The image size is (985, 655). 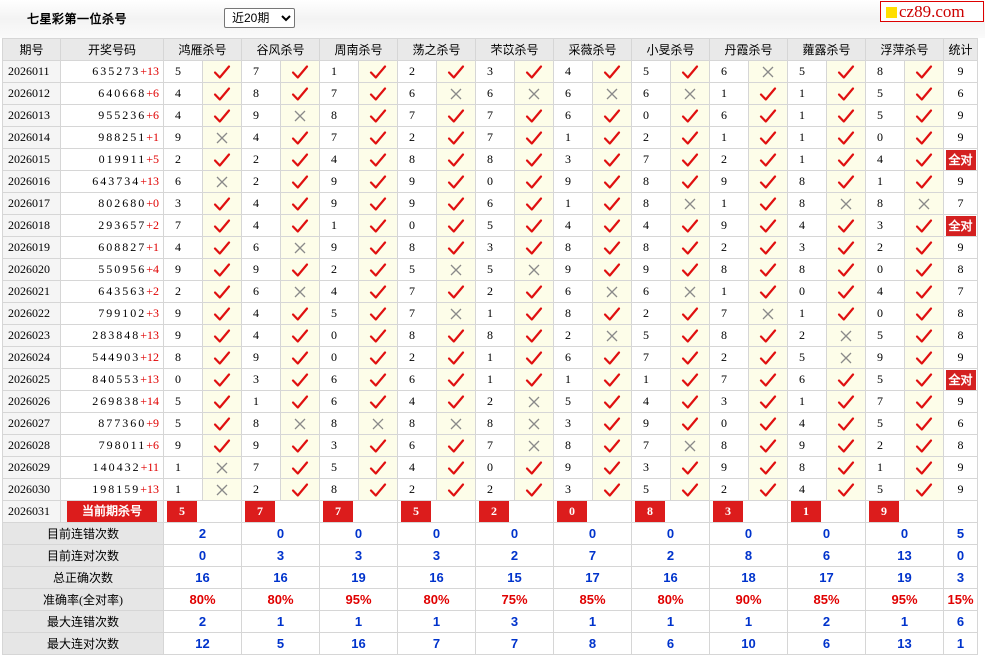 I want to click on kill-value: 1, so click(x=729, y=93).